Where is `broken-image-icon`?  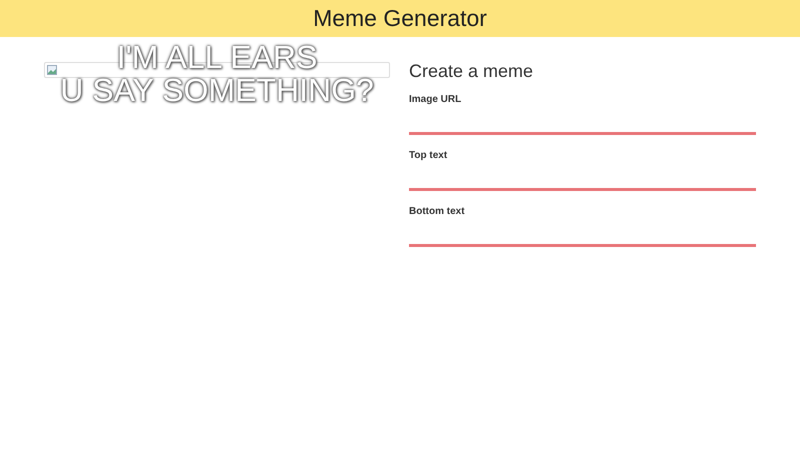
broken-image-icon is located at coordinates (52, 70).